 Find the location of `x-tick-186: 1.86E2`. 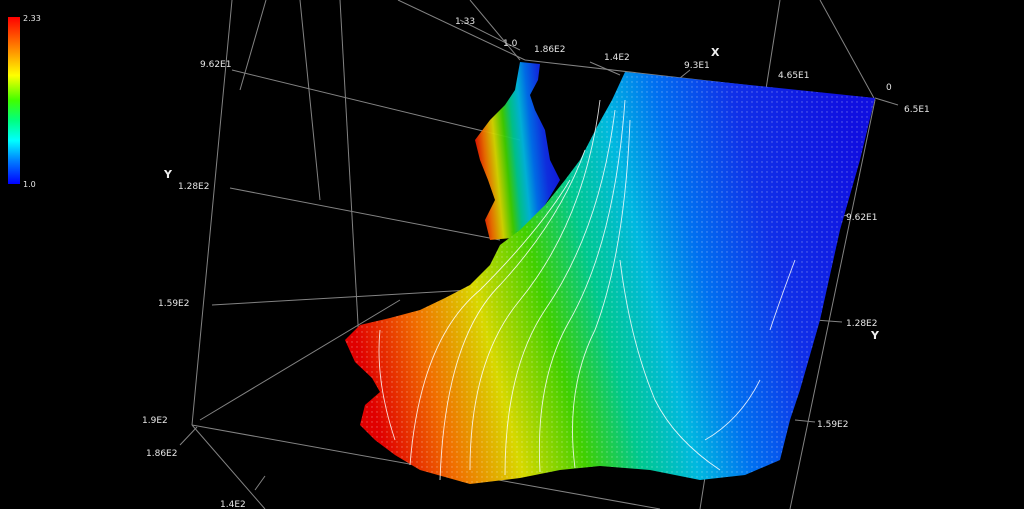

x-tick-186: 1.86E2 is located at coordinates (549, 50).